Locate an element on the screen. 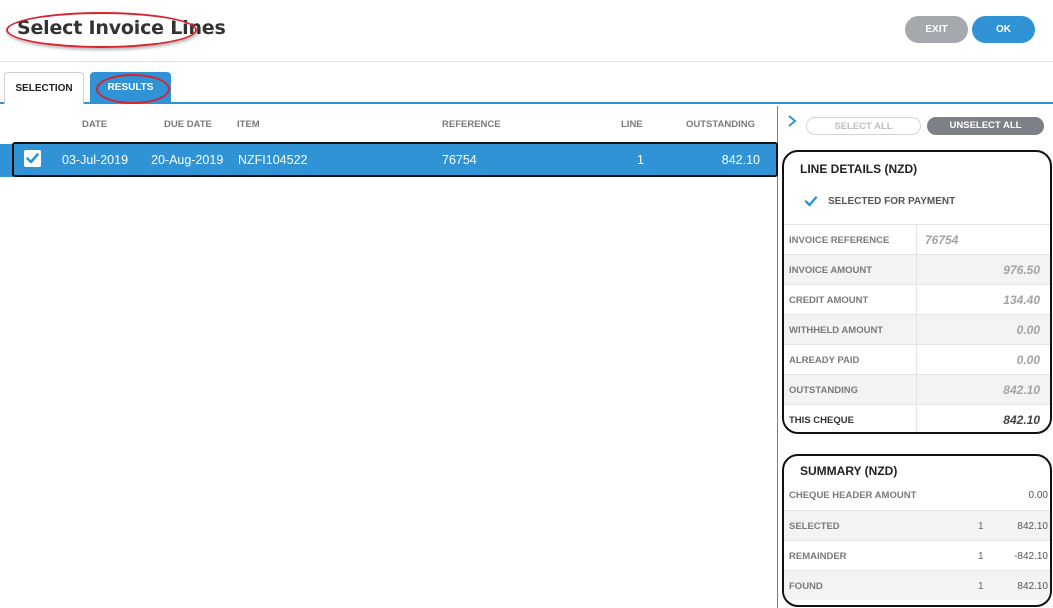 The image size is (1053, 608). detail-row-invoice-reference: INVOICE REFERENCE 76754 is located at coordinates (917, 239).